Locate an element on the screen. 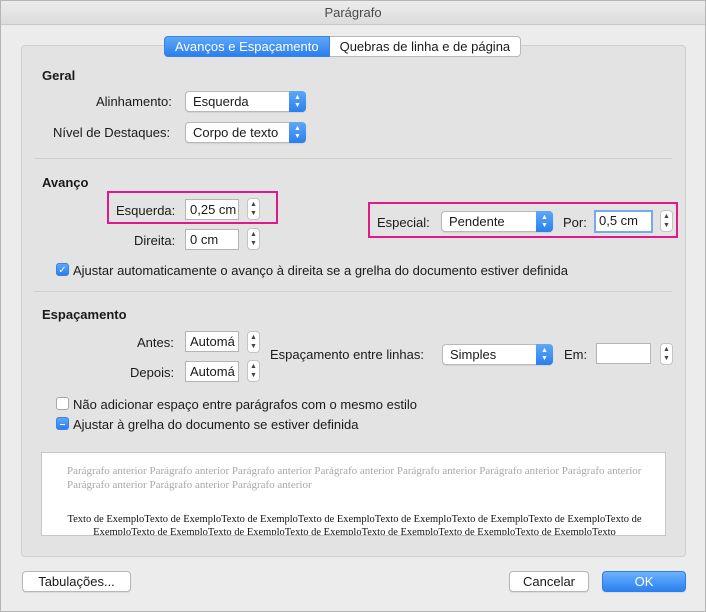 The image size is (706, 612). spacing-before-stepper: ▲ ▼ is located at coordinates (253, 342).